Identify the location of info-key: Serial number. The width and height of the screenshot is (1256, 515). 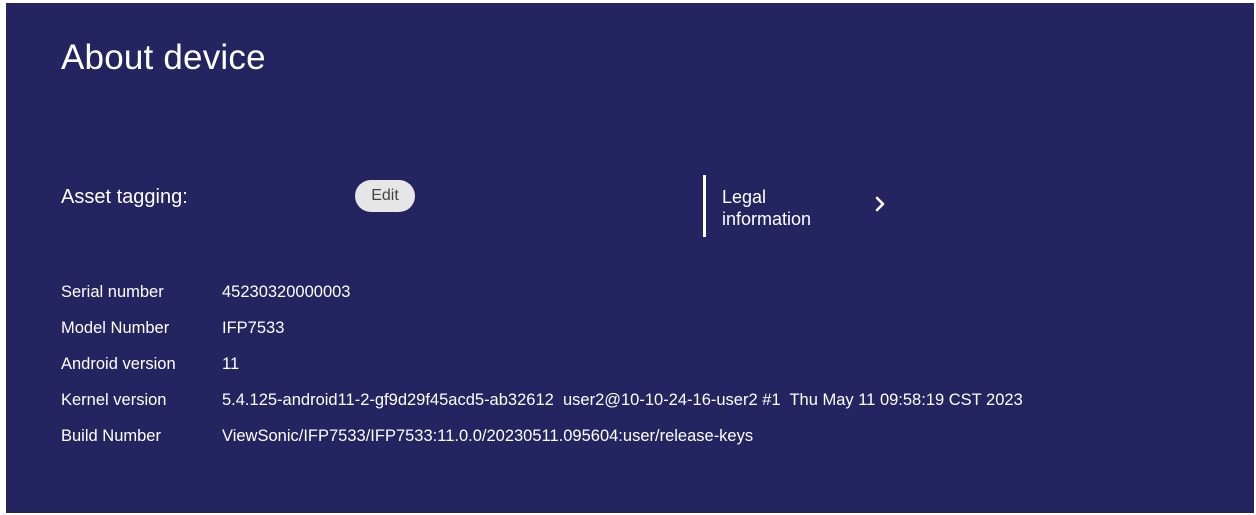
(112, 292).